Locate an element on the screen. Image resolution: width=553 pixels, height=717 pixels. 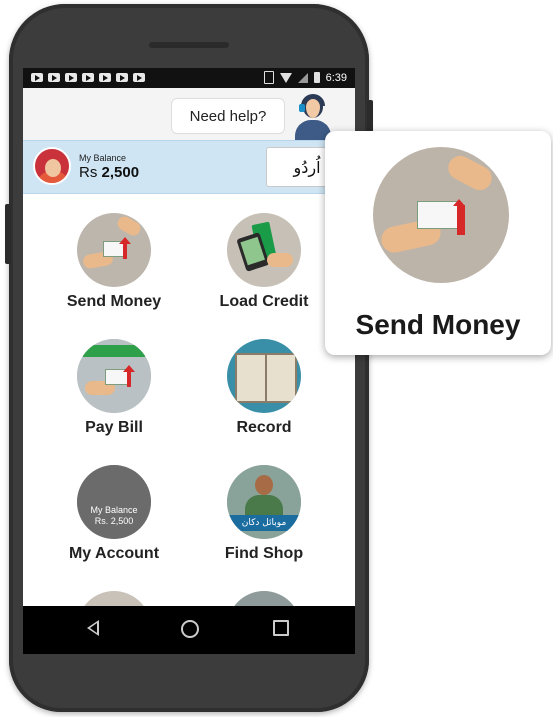
battery-icon is located at coordinates (316, 77).